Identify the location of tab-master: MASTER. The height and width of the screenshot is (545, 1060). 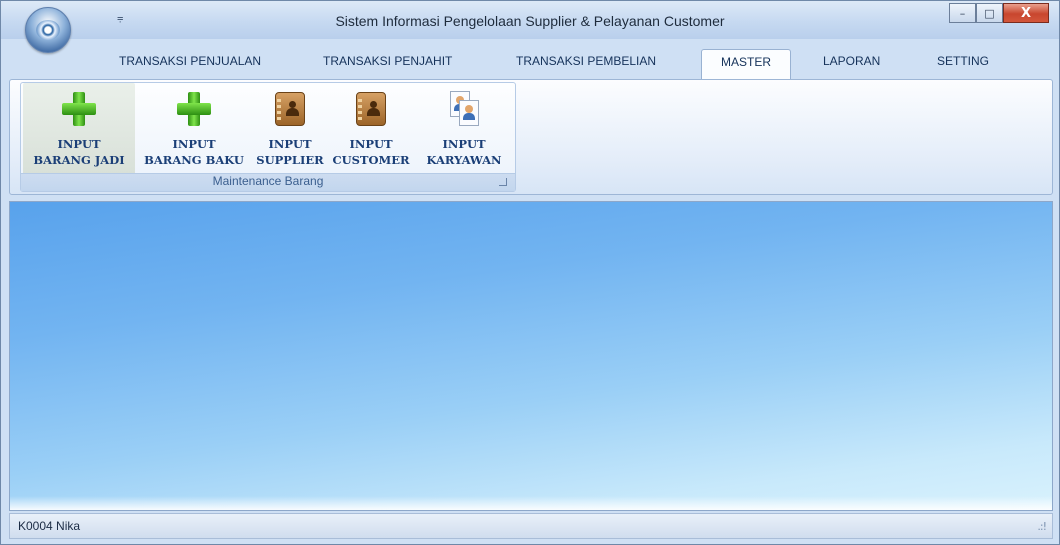
(746, 64).